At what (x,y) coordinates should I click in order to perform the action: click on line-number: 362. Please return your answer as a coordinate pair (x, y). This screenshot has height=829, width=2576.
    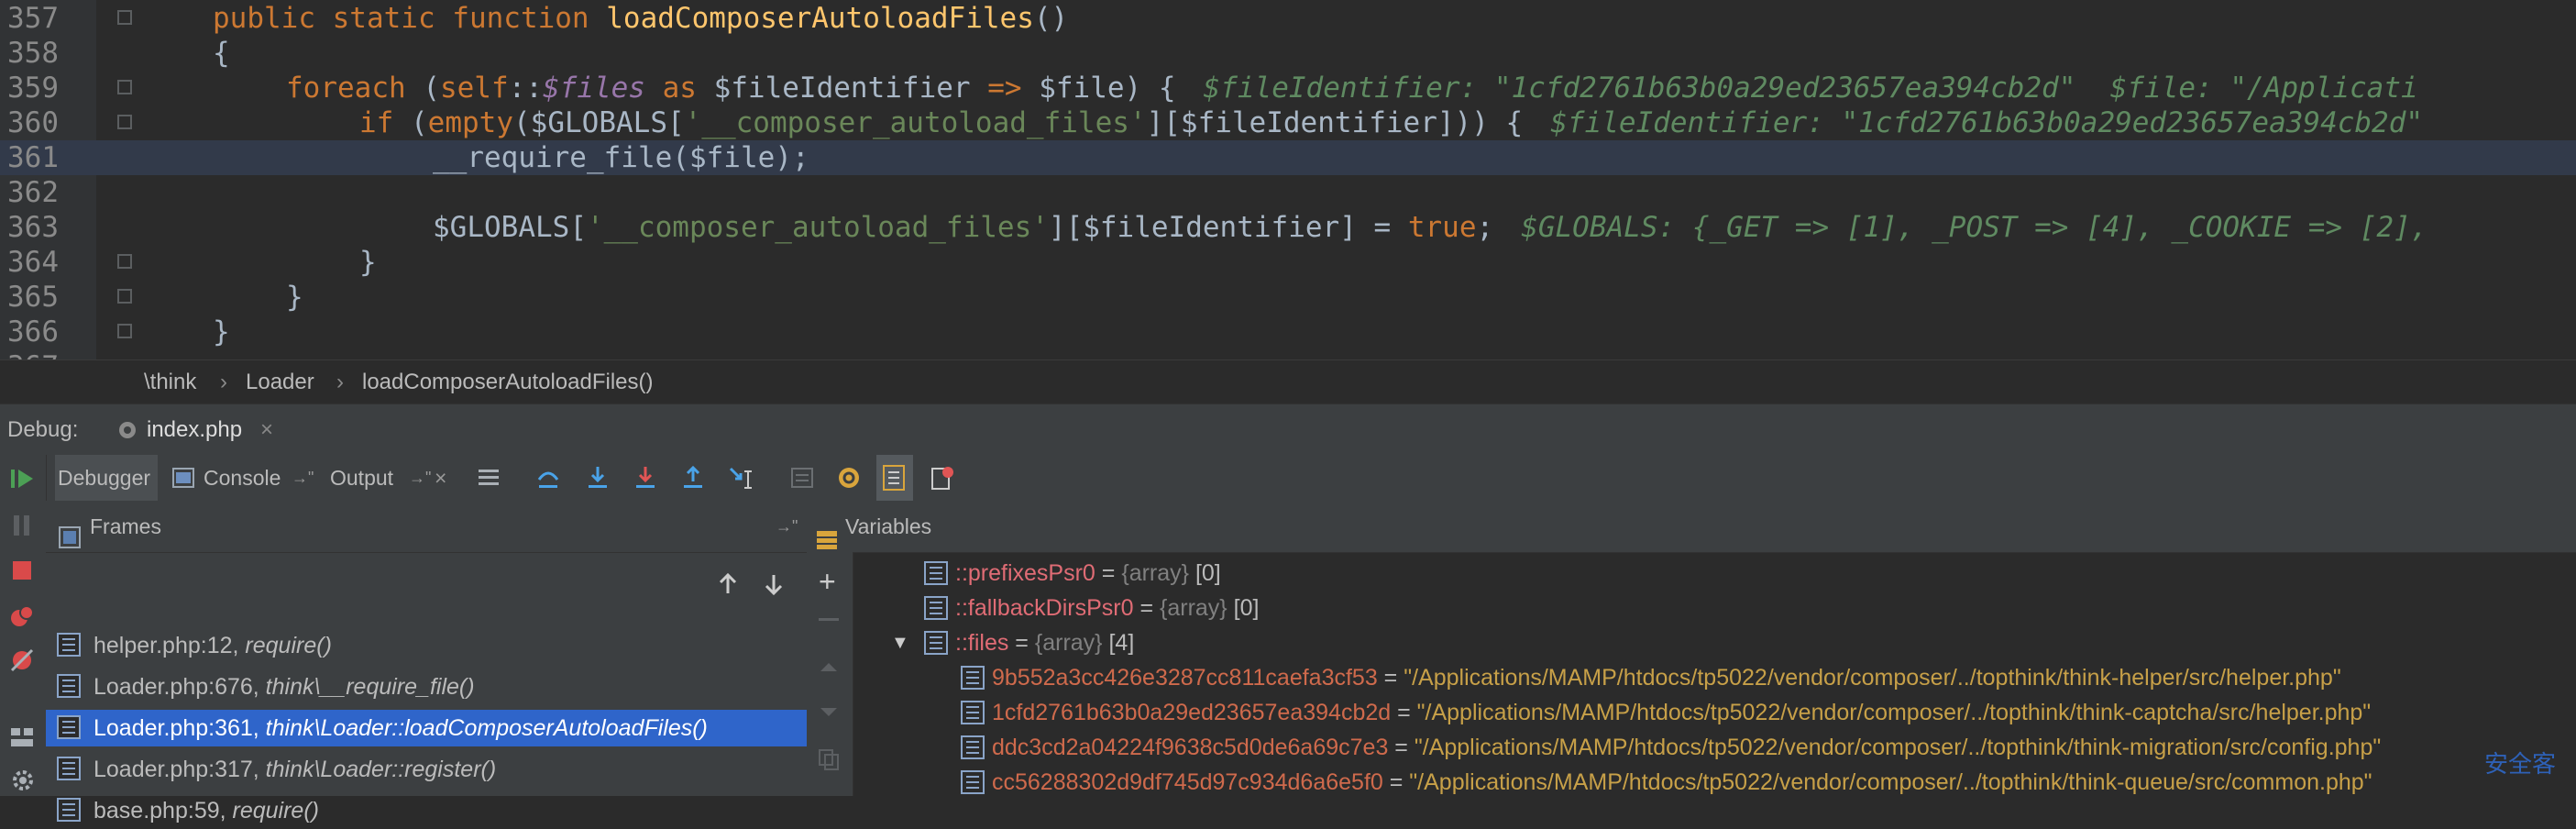
    Looking at the image, I should click on (34, 192).